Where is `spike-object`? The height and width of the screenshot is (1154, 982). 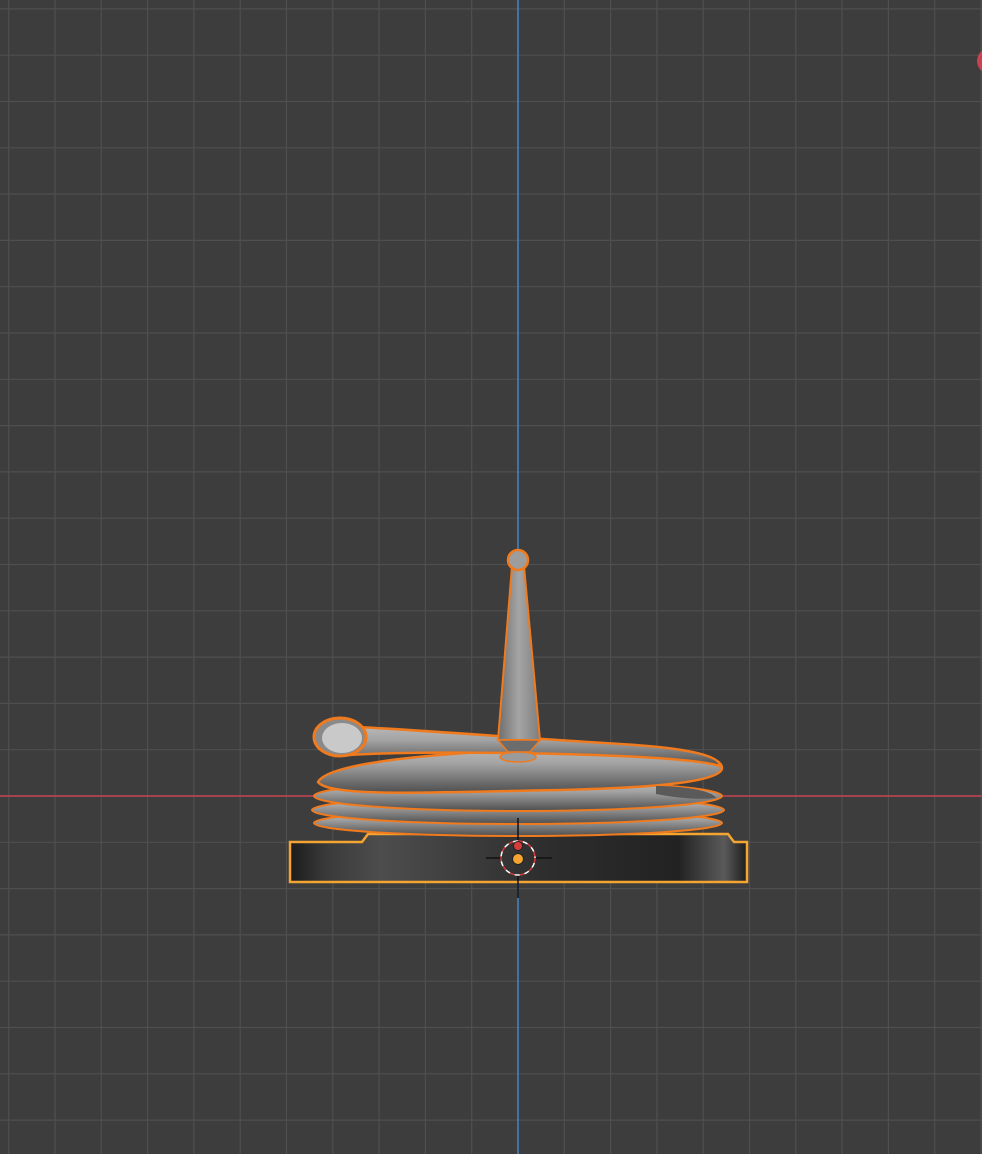
spike-object is located at coordinates (519, 655).